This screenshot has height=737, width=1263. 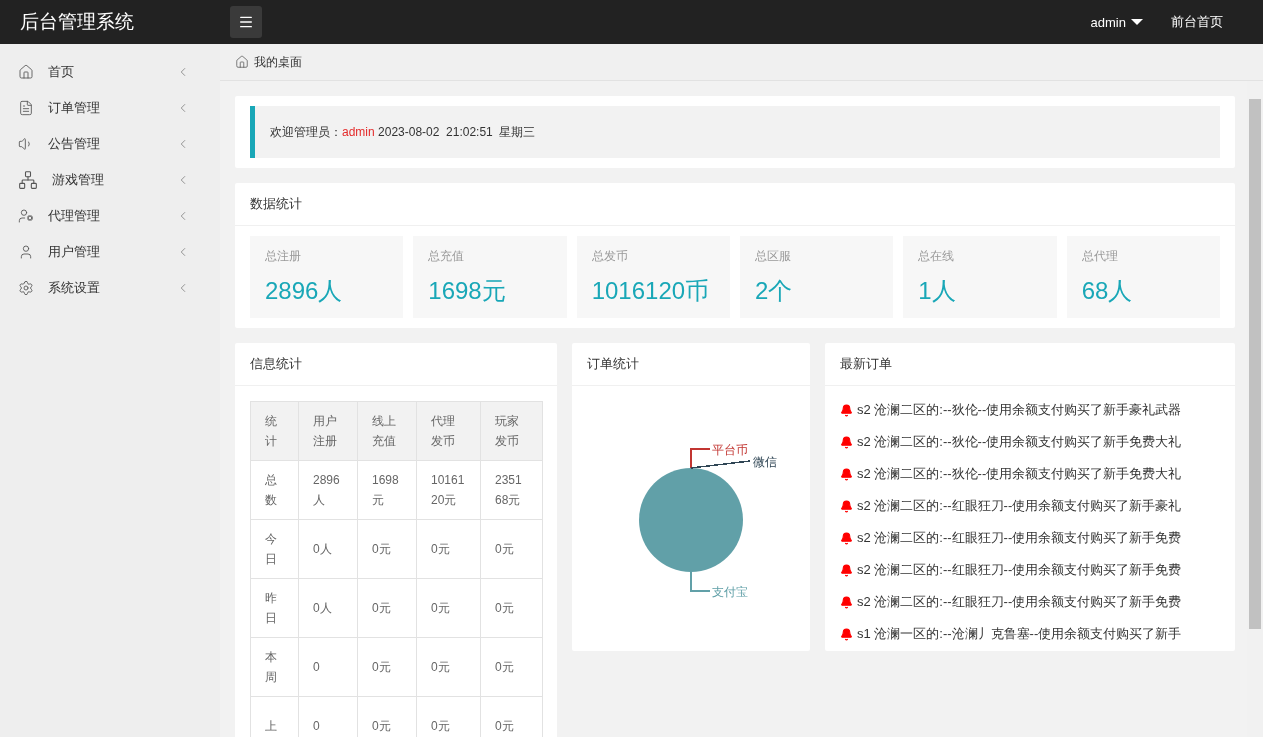 What do you see at coordinates (328, 667) in the screenshot?
I see `table-cell: 0` at bounding box center [328, 667].